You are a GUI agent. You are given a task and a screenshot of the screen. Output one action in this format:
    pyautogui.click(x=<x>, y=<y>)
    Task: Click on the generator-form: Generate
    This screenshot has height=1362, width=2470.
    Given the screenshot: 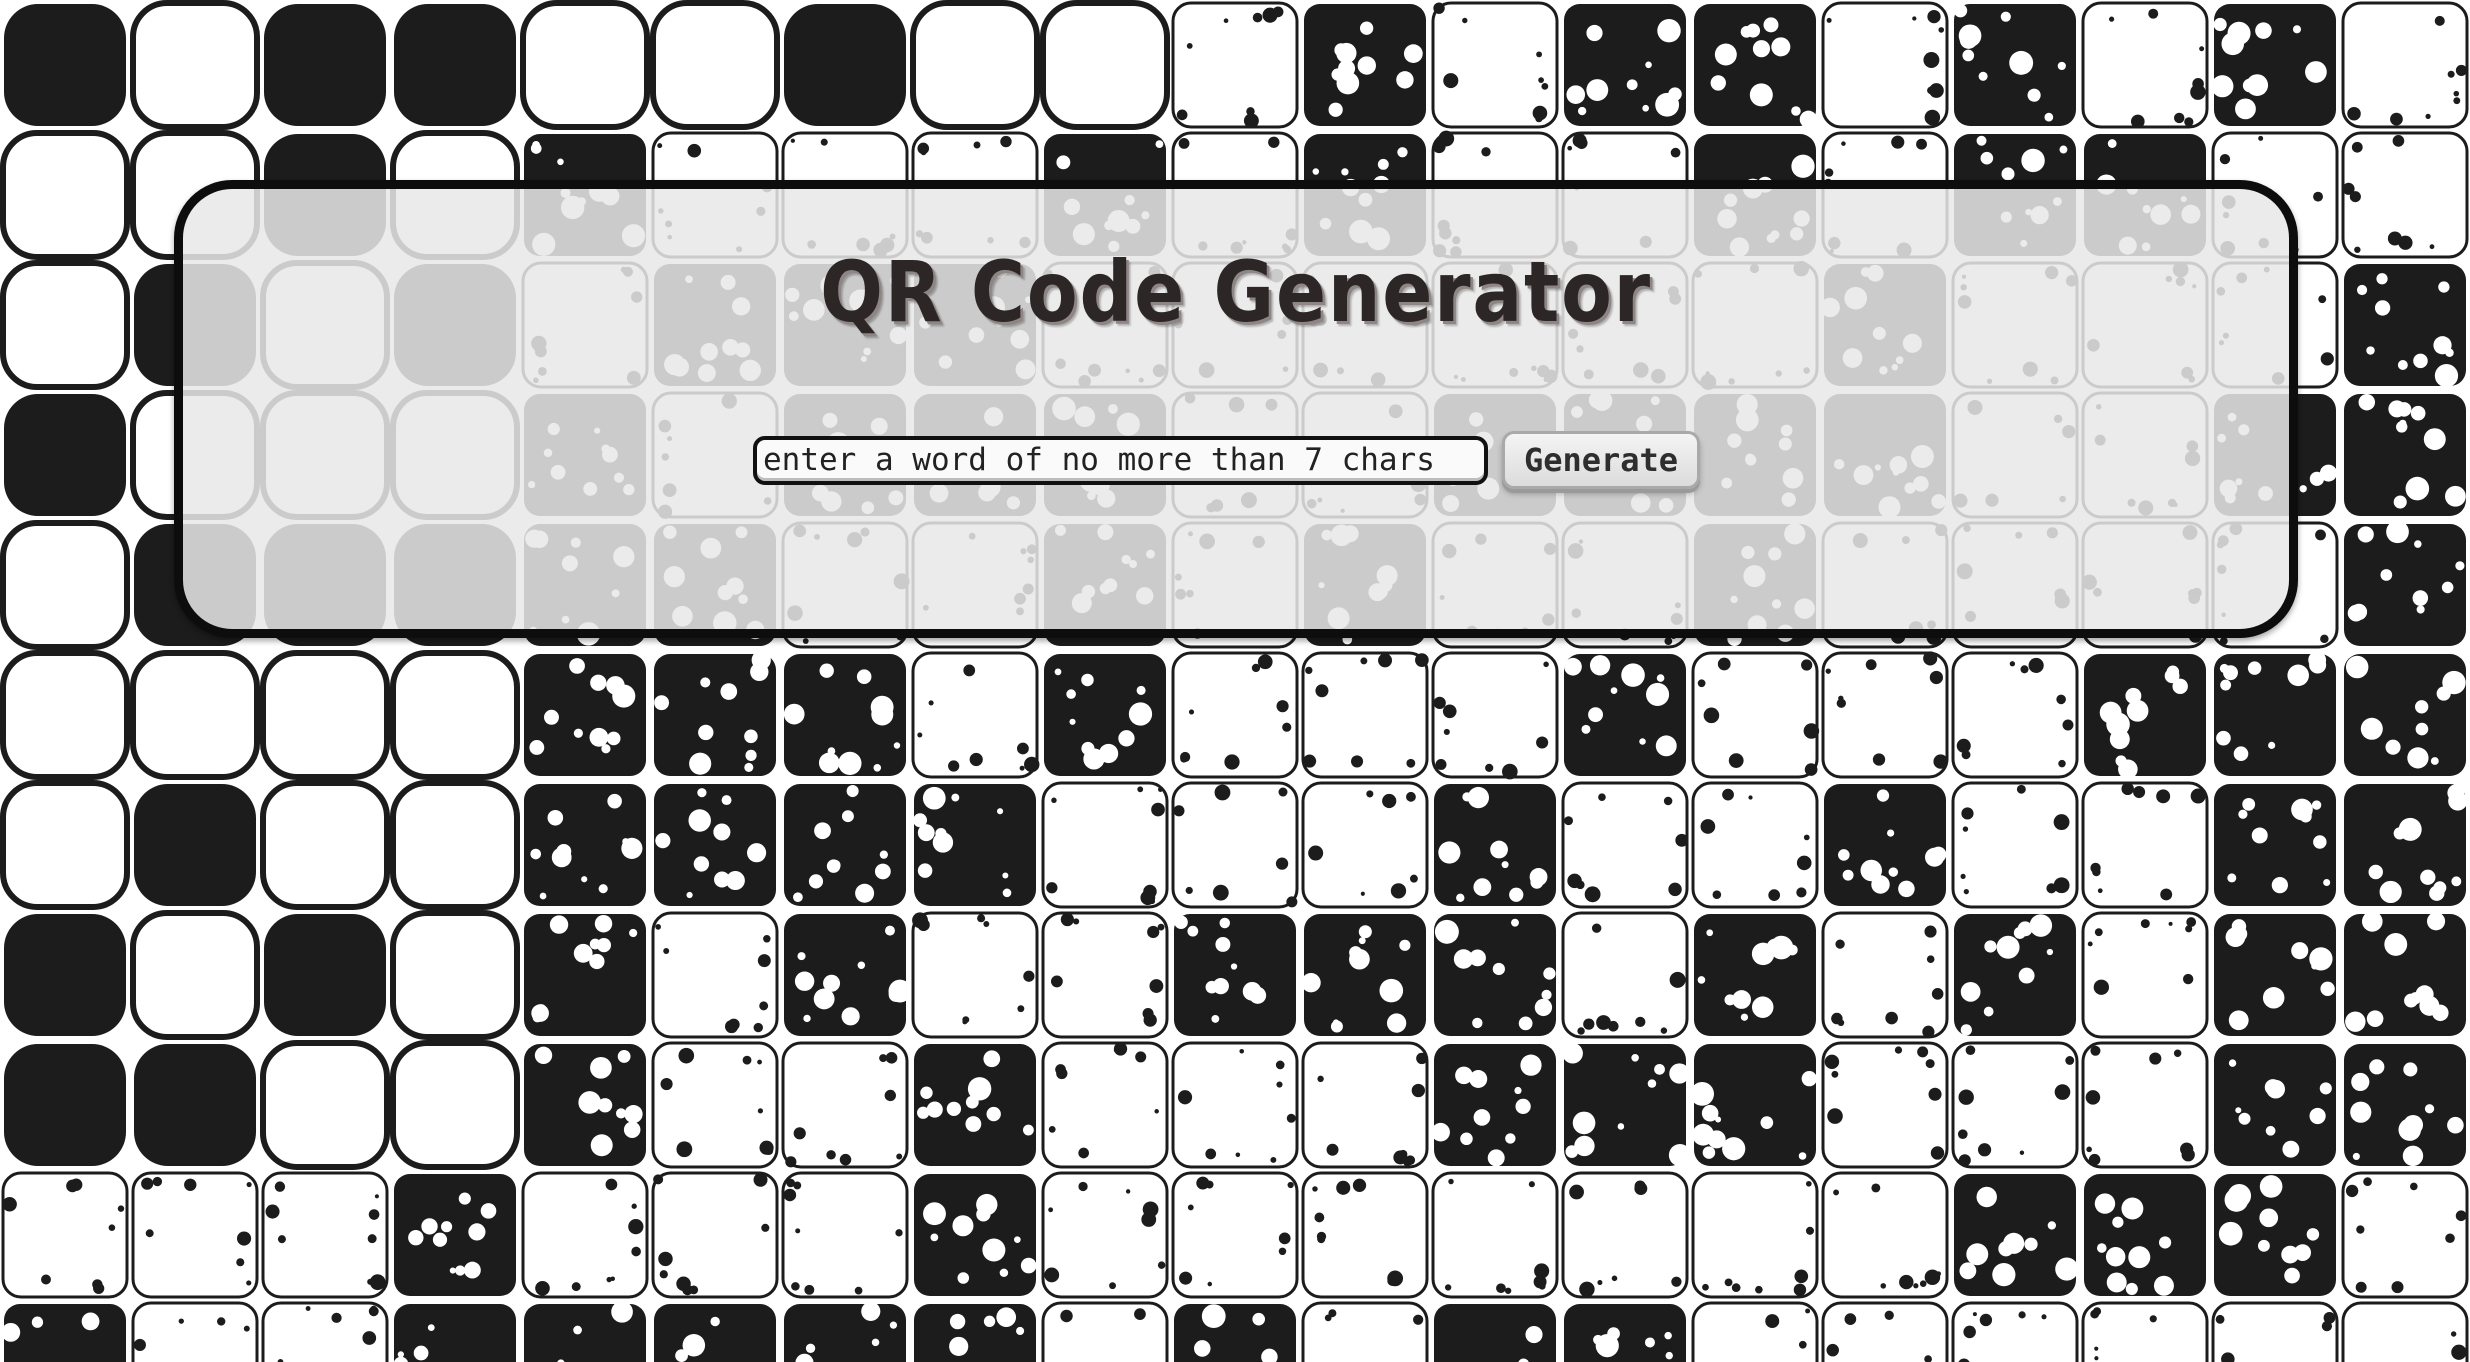 What is the action you would take?
    pyautogui.click(x=1226, y=460)
    